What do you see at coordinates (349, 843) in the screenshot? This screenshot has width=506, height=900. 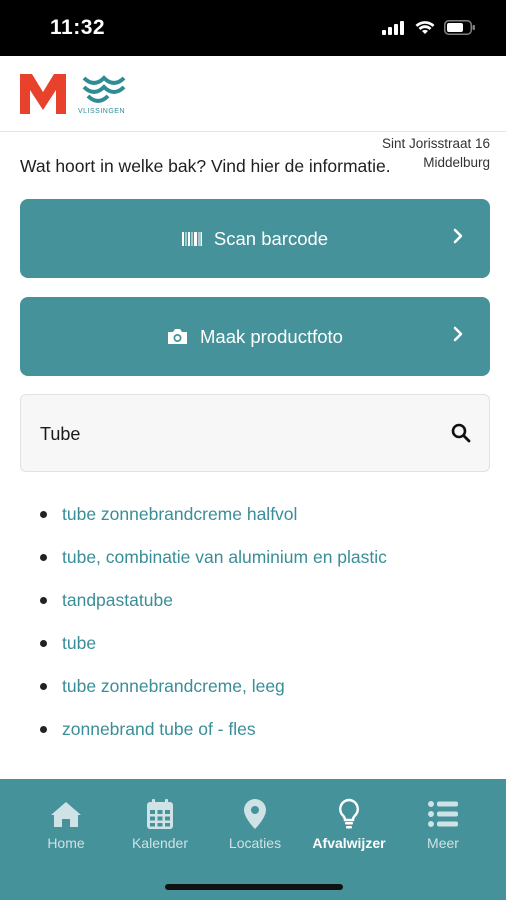 I see `tab-afvalwijzer-label: Afvalwijzer` at bounding box center [349, 843].